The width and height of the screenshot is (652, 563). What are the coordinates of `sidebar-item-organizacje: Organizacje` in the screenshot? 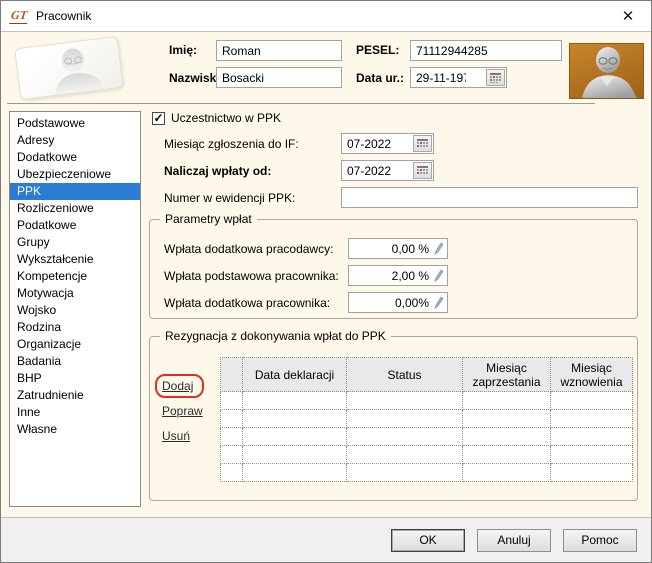 It's located at (75, 344).